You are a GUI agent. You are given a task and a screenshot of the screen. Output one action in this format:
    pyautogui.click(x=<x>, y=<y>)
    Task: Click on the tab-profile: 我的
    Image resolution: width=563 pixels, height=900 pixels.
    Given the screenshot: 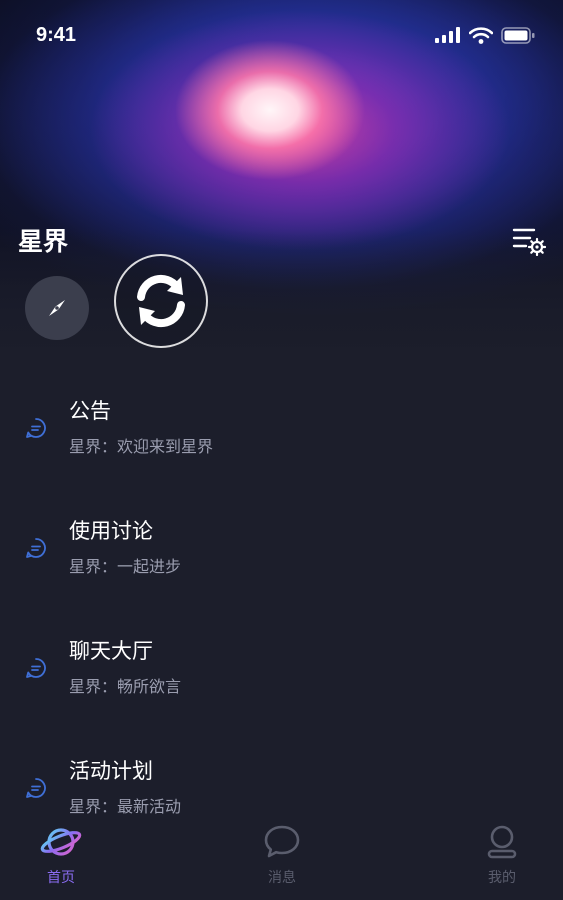 What is the action you would take?
    pyautogui.click(x=502, y=858)
    